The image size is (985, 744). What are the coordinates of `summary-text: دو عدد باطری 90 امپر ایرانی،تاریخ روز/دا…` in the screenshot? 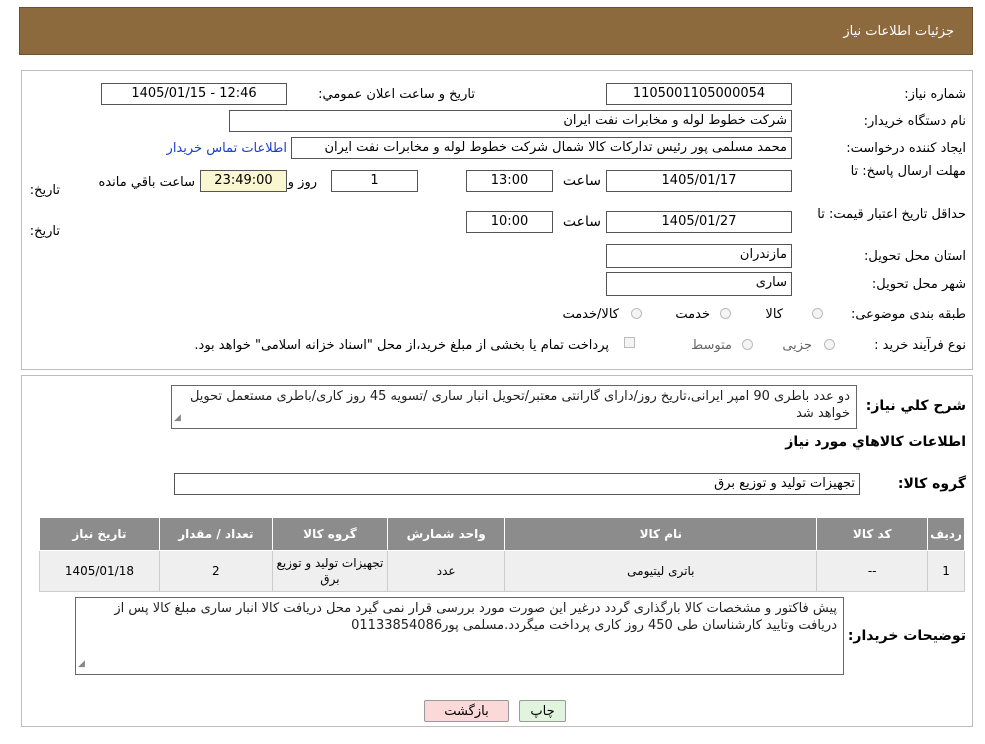 It's located at (519, 405).